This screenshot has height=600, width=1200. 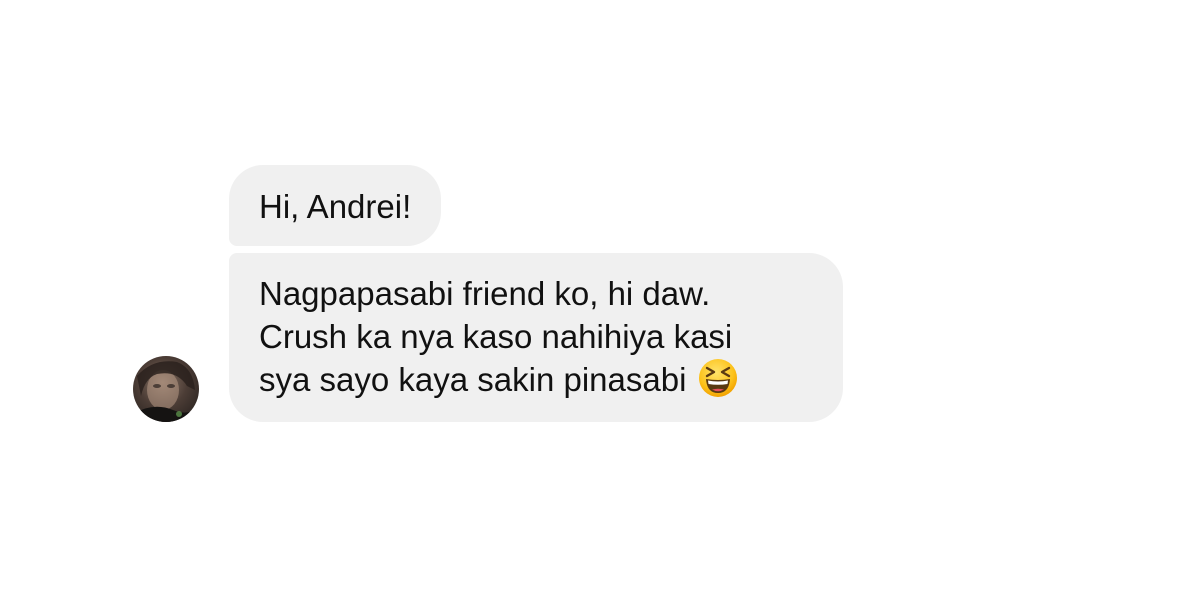 I want to click on message-bubble: Hi, Andrei!, so click(x=335, y=205).